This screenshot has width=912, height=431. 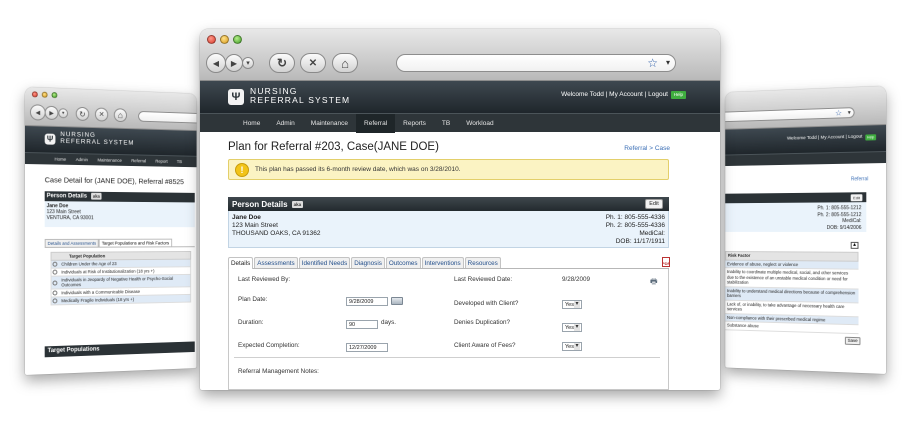 What do you see at coordinates (414, 123) in the screenshot?
I see `nav-reports: Reports` at bounding box center [414, 123].